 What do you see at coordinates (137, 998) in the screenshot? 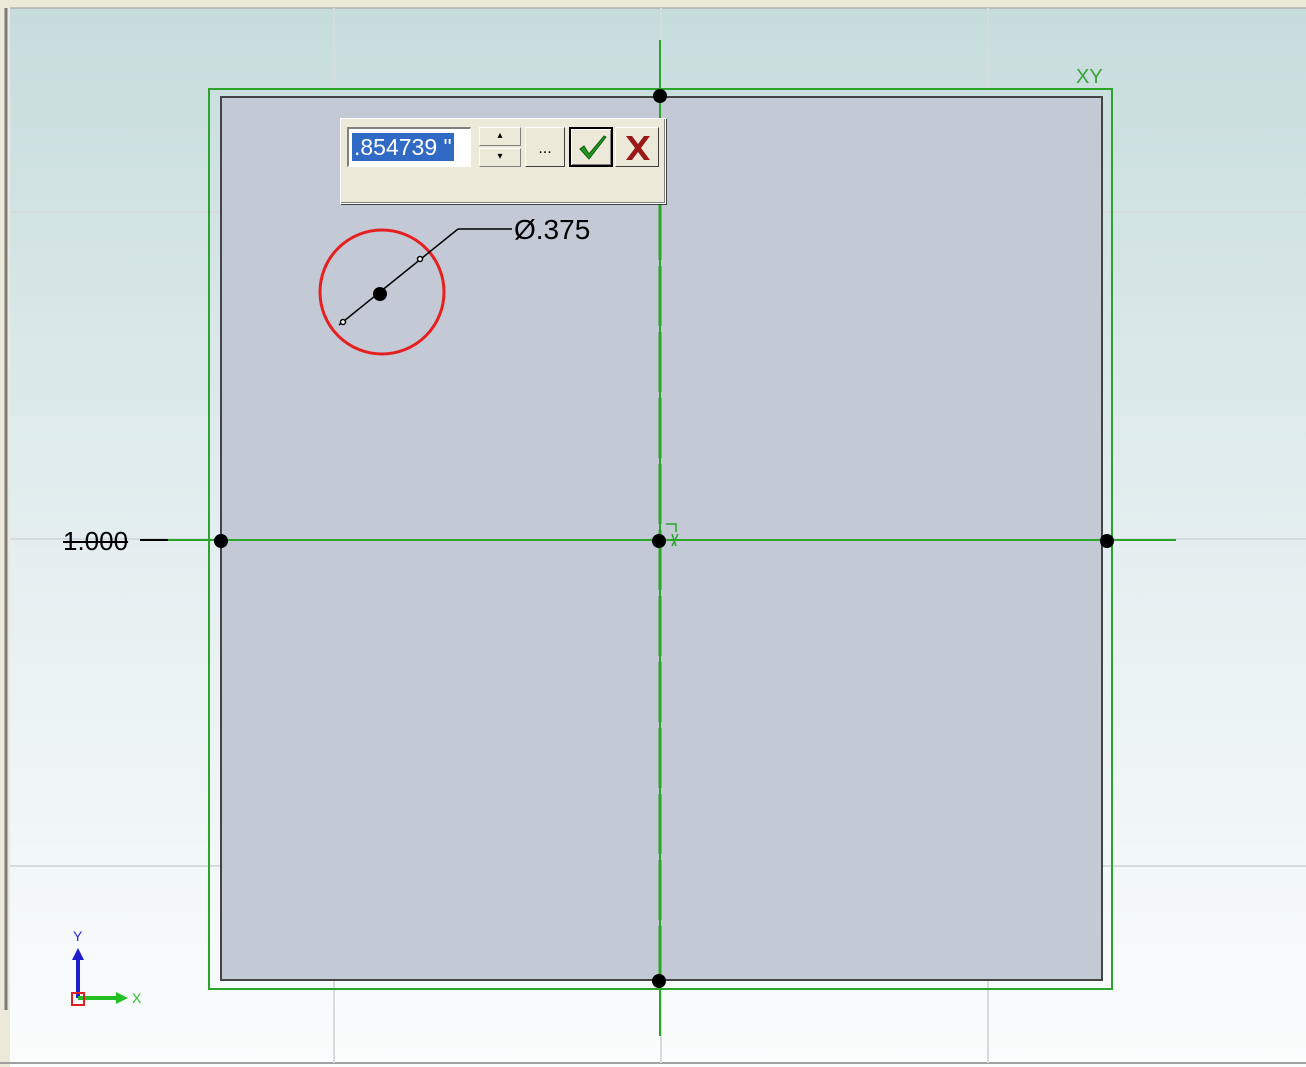
I see `triad-x-label: X` at bounding box center [137, 998].